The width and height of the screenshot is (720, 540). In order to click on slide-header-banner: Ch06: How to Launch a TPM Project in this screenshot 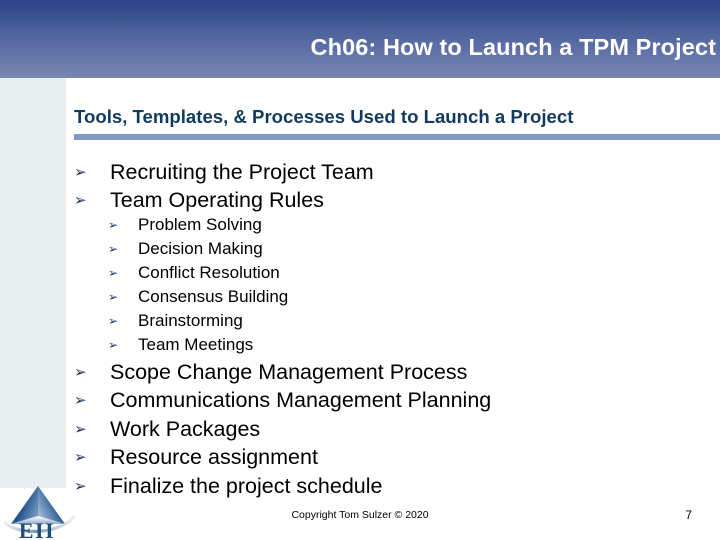, I will do `click(360, 39)`.